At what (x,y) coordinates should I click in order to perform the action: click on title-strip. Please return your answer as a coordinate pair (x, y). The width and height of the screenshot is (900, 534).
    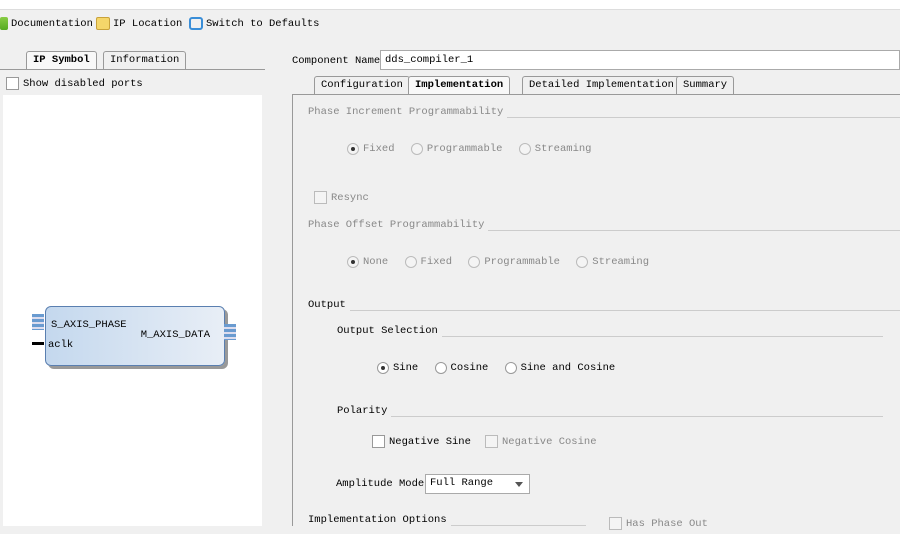
    Looking at the image, I should click on (450, 5).